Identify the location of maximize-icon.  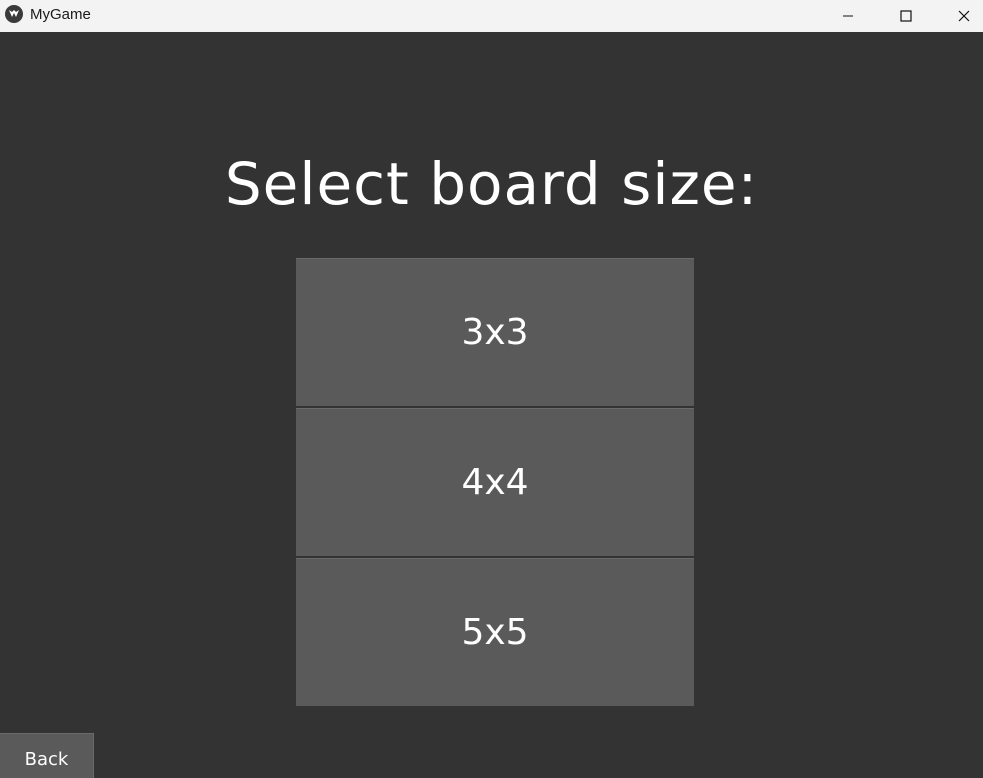
(906, 16).